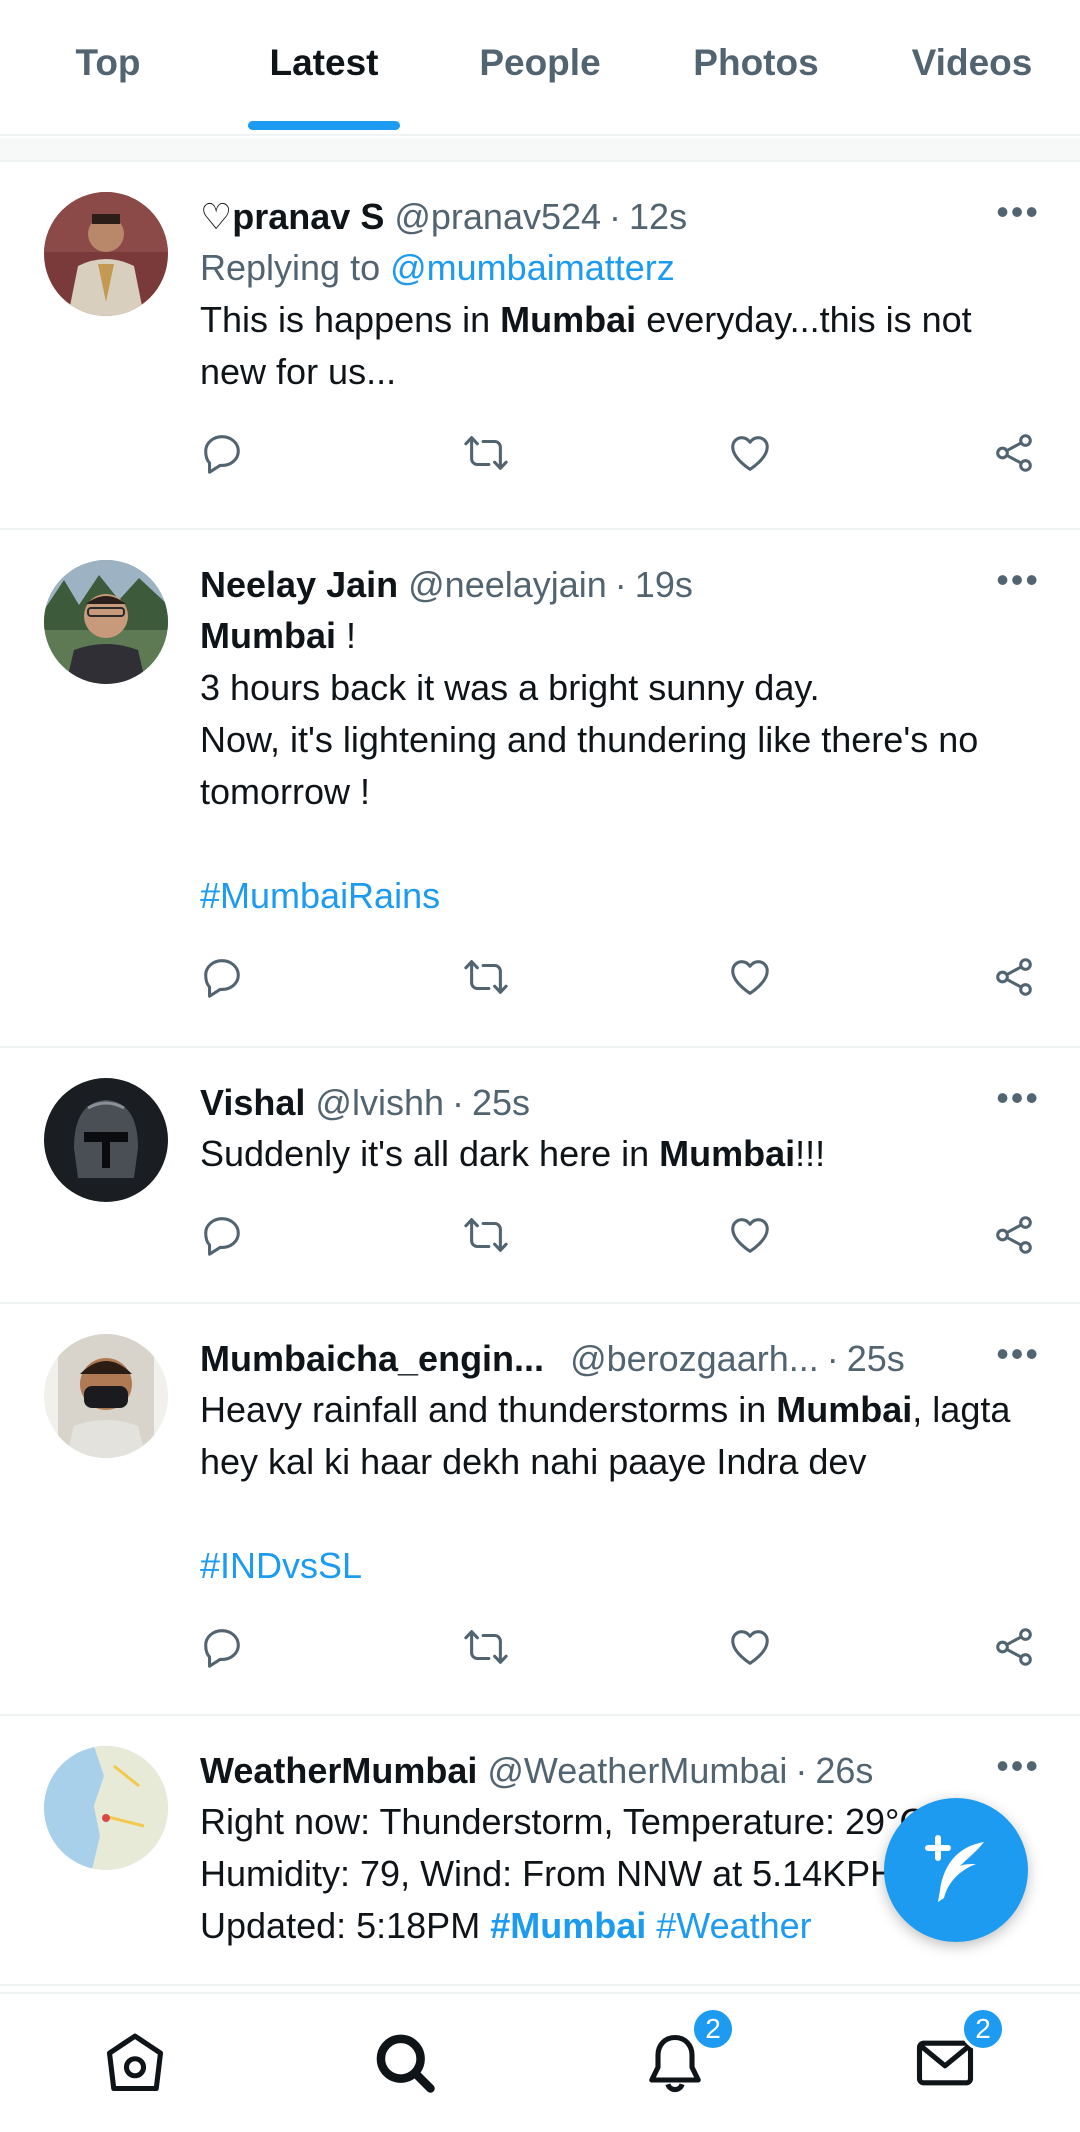  I want to click on tweet-header: Neelay Jain @neelayjain · 19s, so click(619, 585).